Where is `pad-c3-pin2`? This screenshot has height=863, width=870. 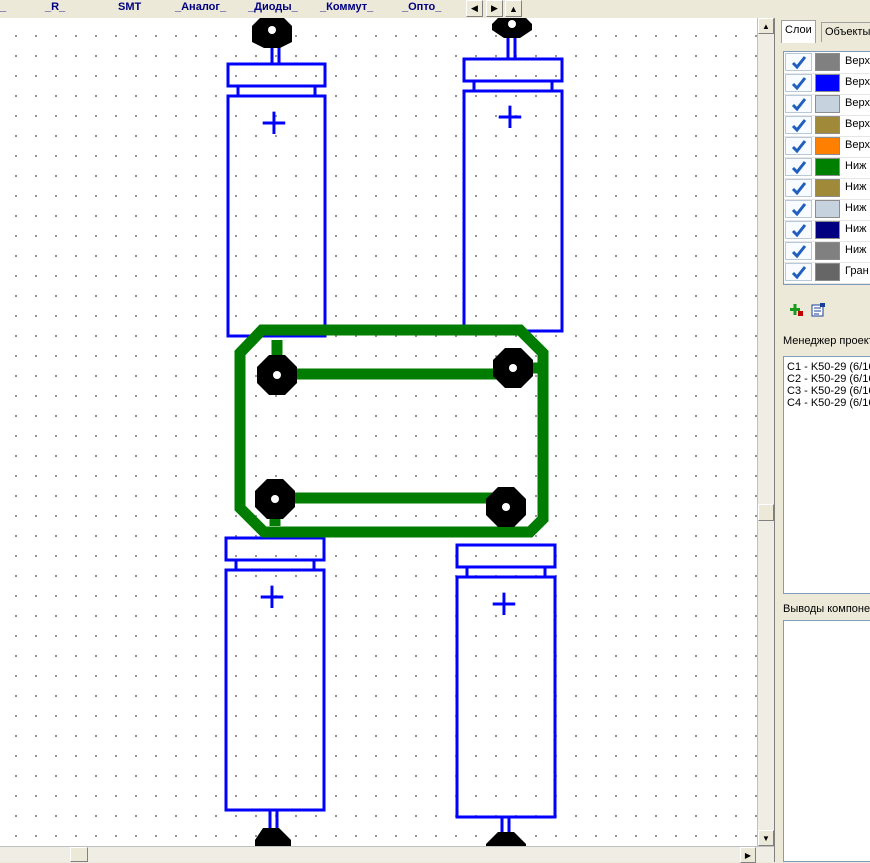 pad-c3-pin2 is located at coordinates (273, 837).